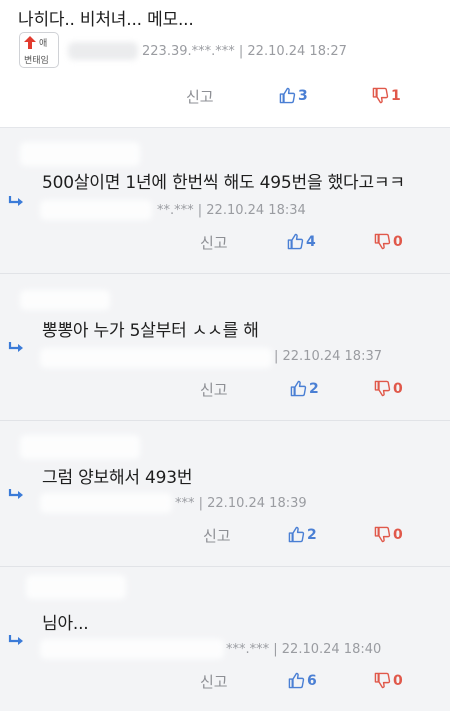 Image resolution: width=450 pixels, height=711 pixels. What do you see at coordinates (36, 61) in the screenshot?
I see `badge-line2: 변태임` at bounding box center [36, 61].